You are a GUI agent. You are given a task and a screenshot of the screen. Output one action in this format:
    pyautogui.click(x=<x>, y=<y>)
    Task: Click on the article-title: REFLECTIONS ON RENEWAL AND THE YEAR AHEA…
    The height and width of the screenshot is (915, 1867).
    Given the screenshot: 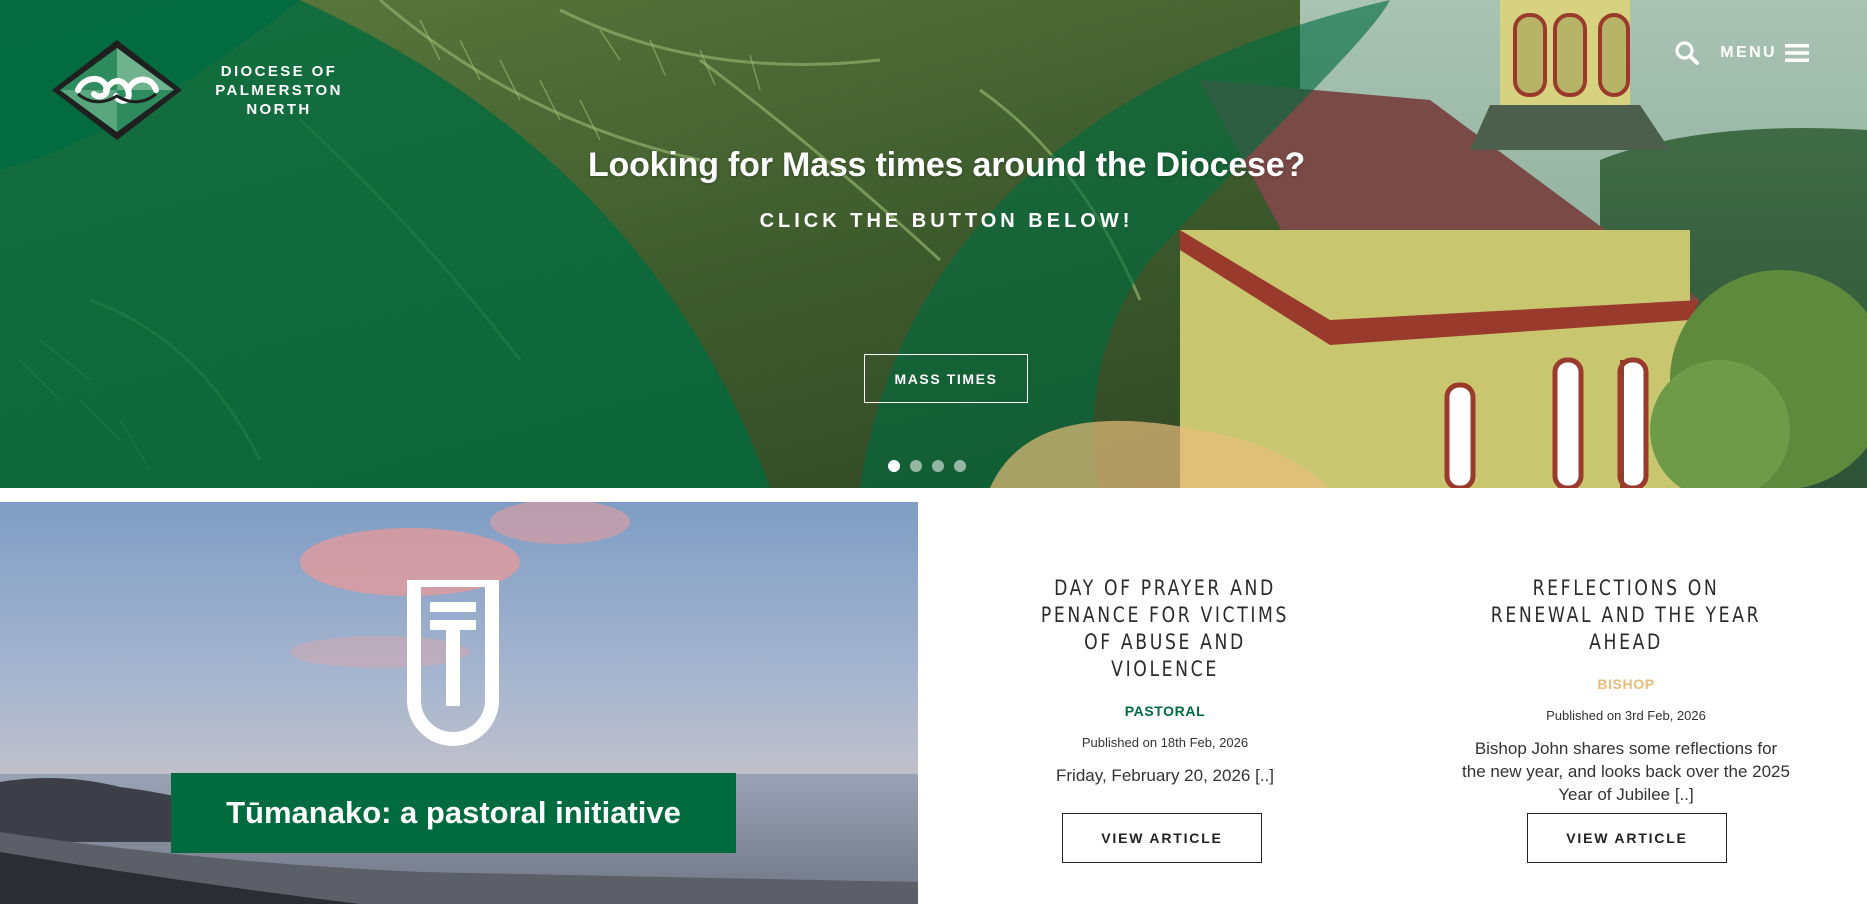 What is the action you would take?
    pyautogui.click(x=1626, y=615)
    